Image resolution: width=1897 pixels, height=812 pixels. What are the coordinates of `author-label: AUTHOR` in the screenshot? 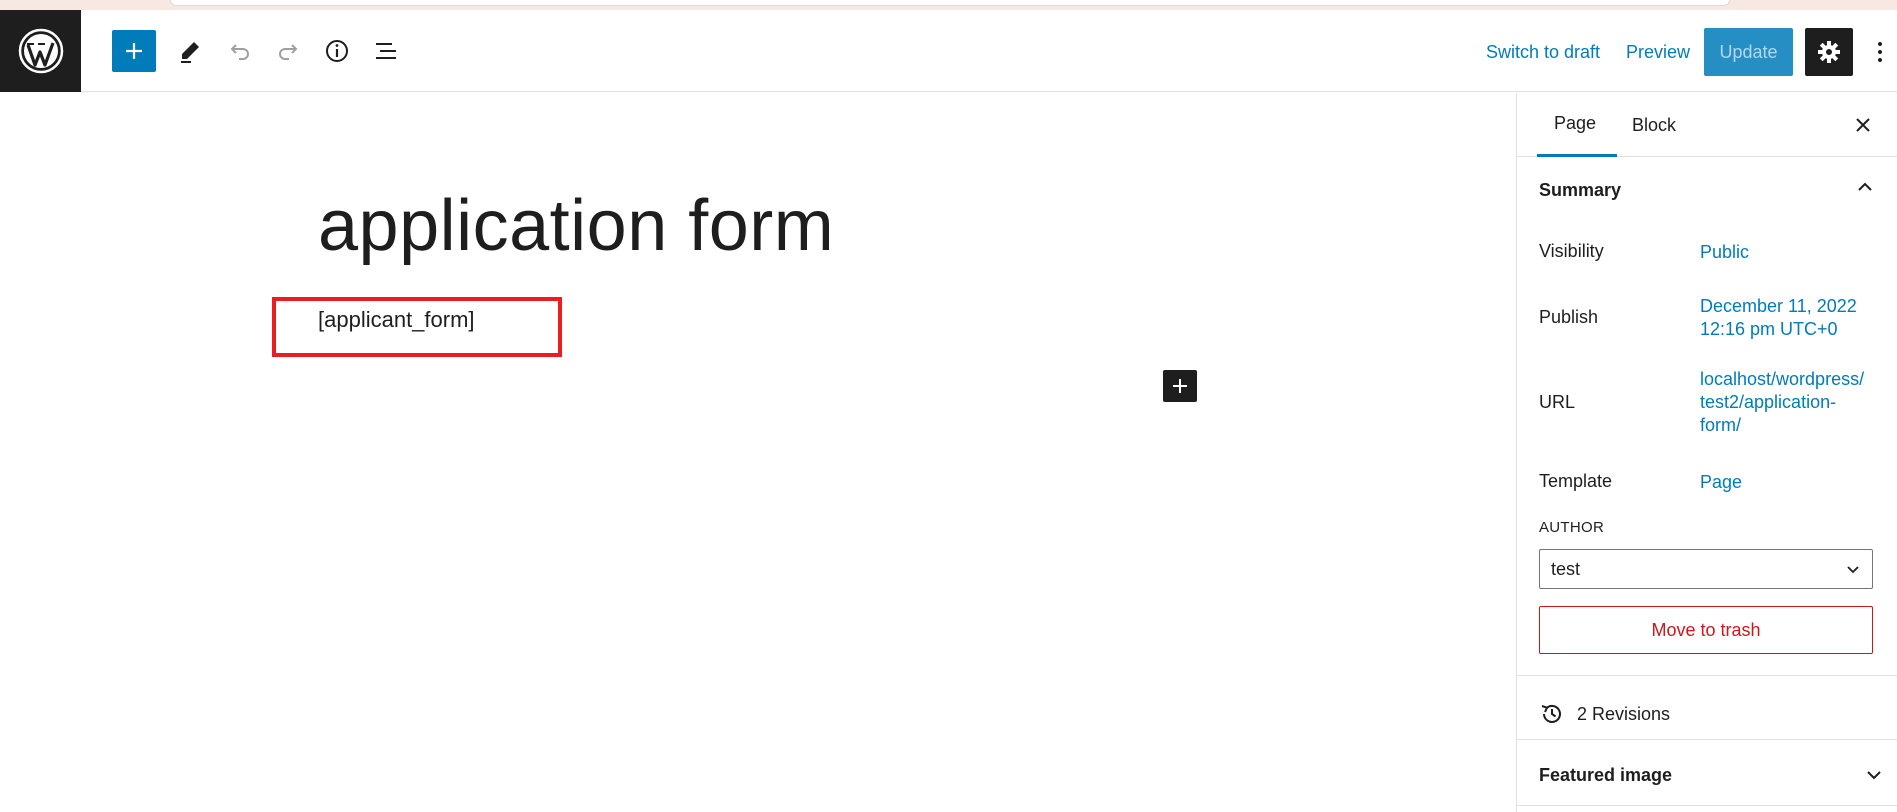 It's located at (1572, 527).